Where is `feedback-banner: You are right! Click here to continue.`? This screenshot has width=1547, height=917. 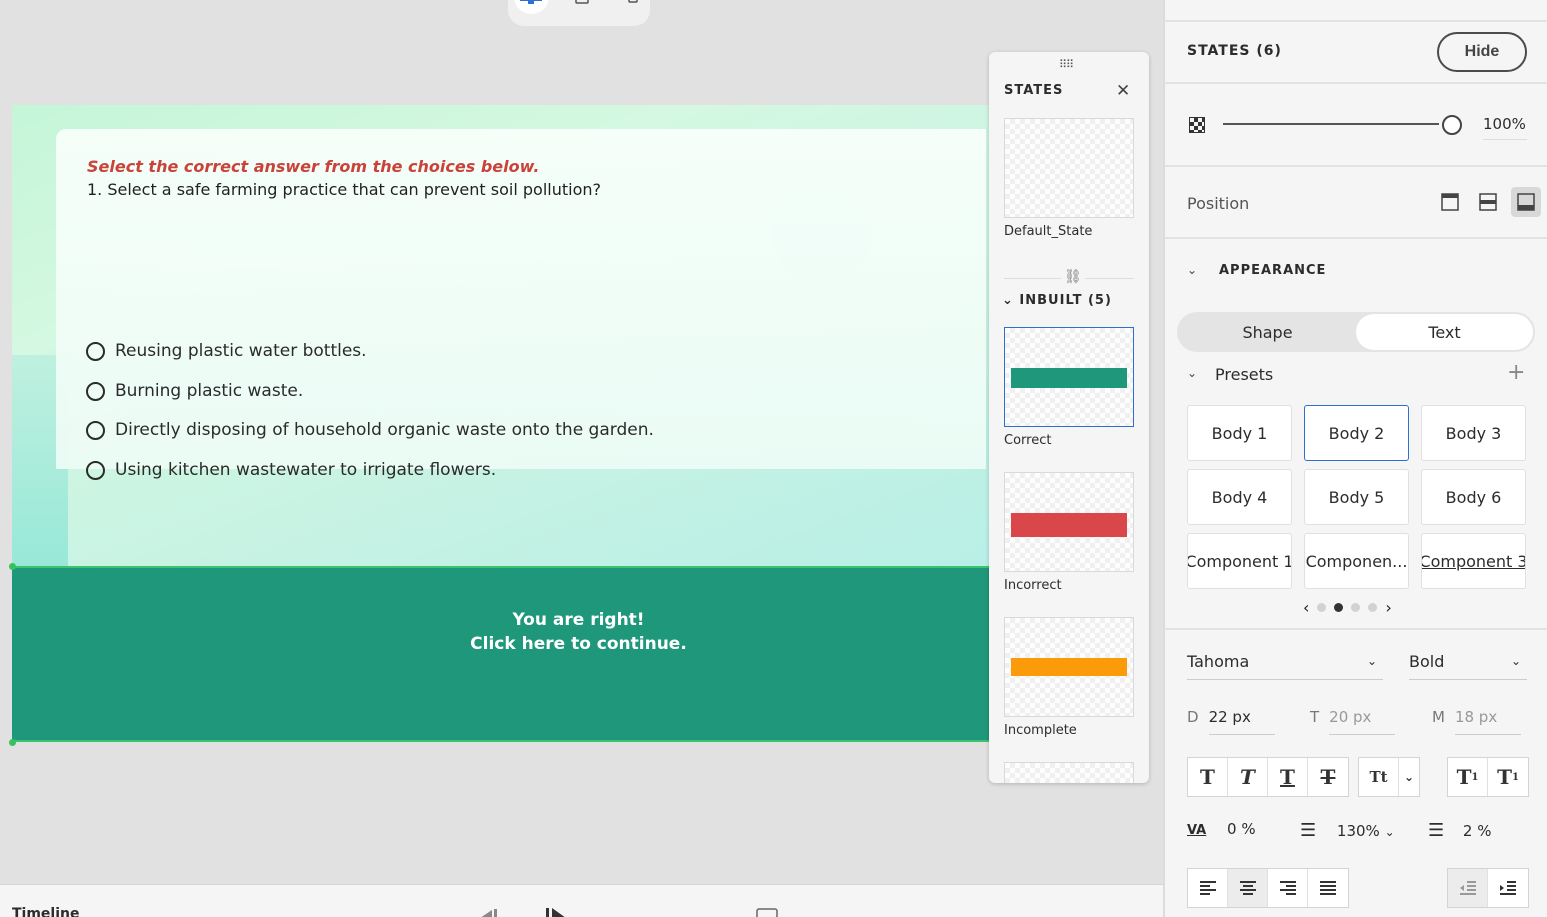 feedback-banner: You are right! Click here to continue. is located at coordinates (500, 654).